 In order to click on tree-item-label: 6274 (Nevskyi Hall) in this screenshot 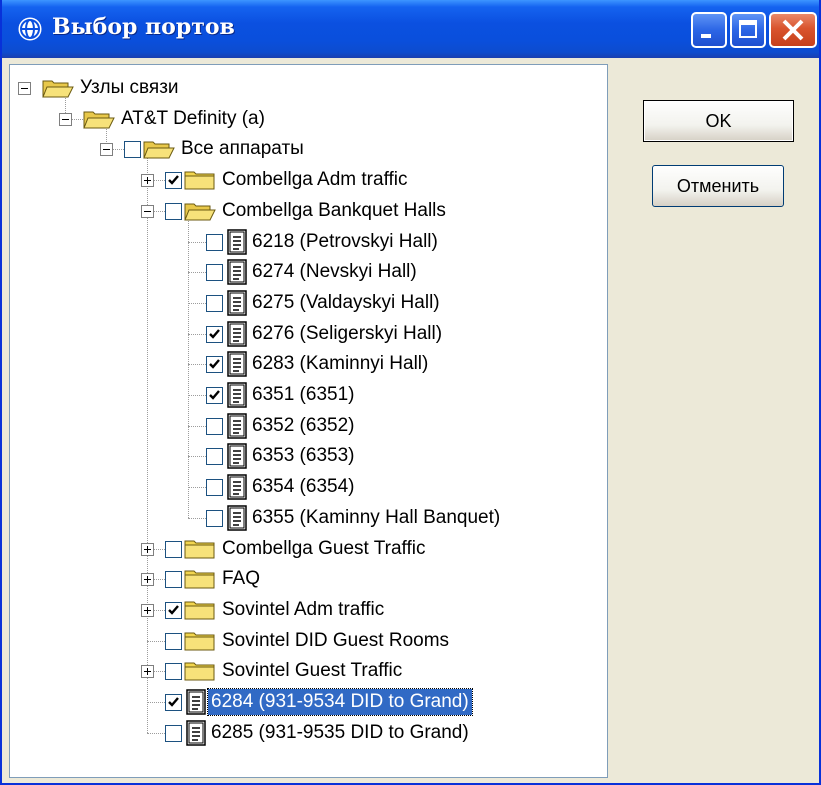, I will do `click(334, 272)`.